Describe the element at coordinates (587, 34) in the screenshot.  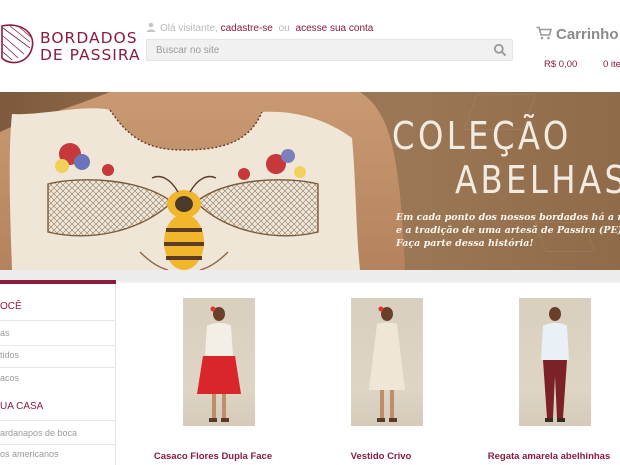
I see `cart-title: Carrinho` at that location.